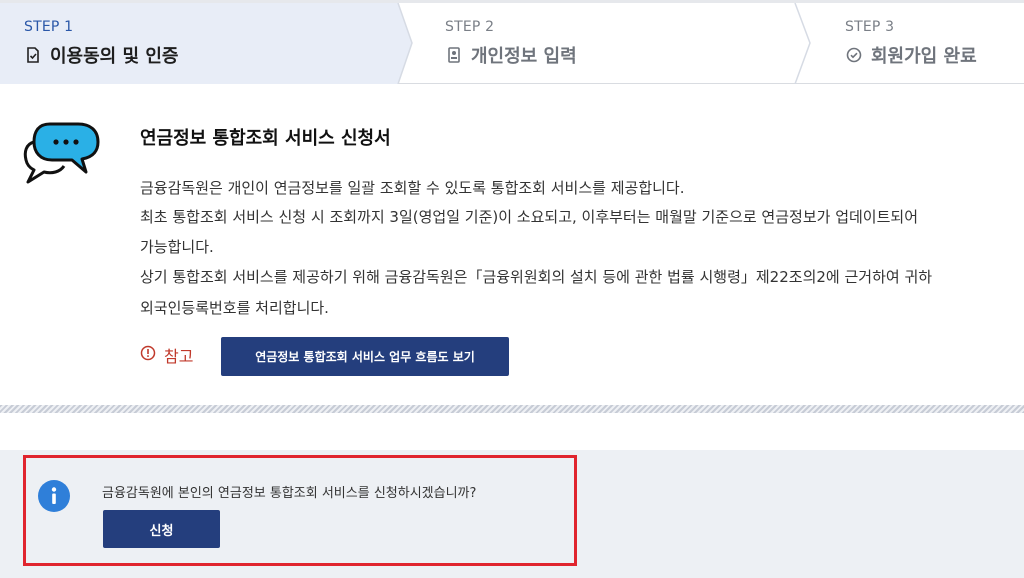  I want to click on step-3-title: 회원가입 완료, so click(924, 56).